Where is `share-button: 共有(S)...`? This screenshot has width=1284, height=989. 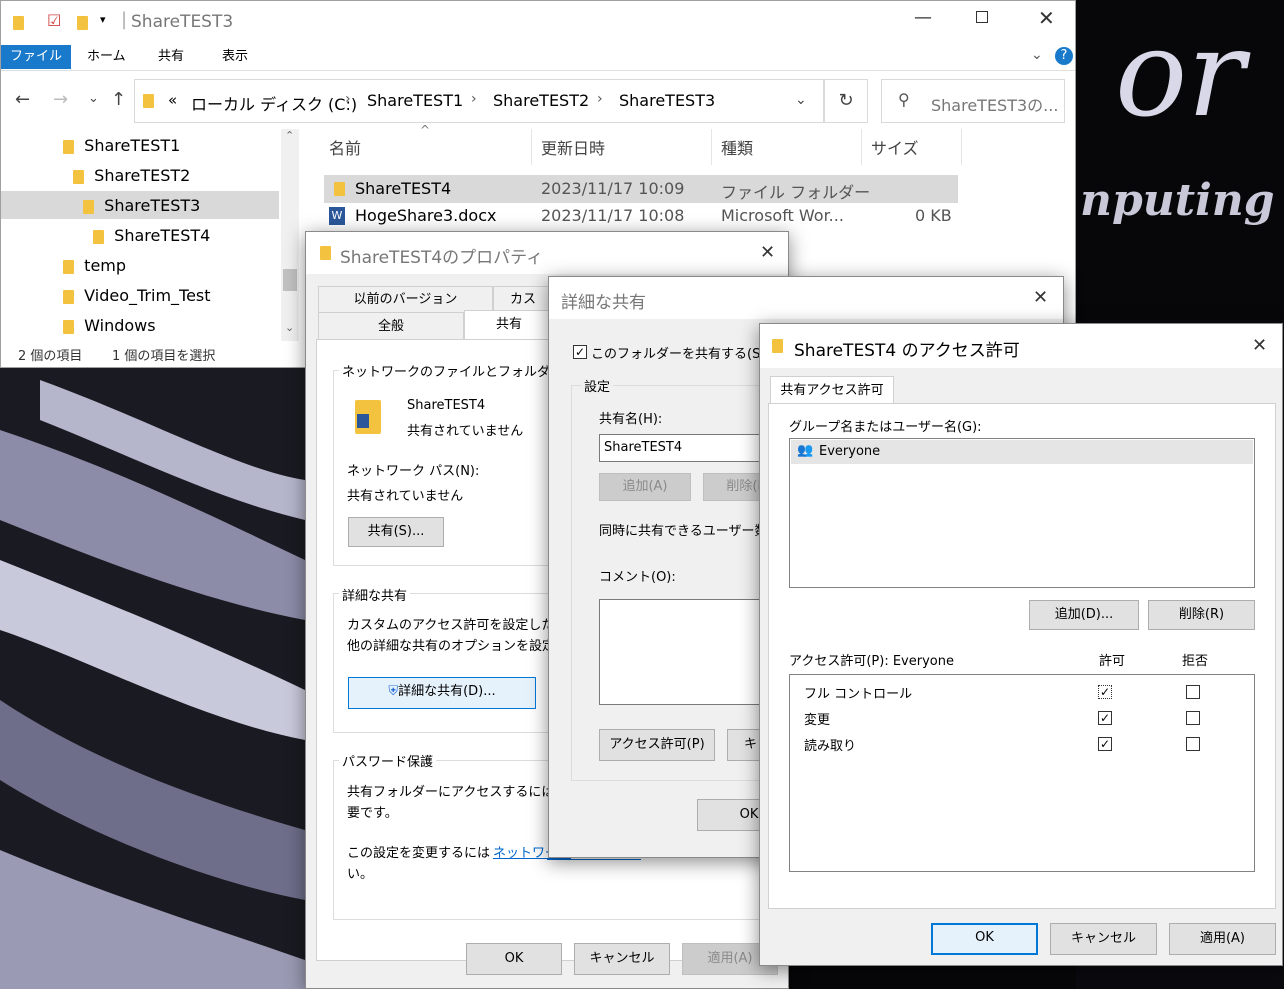 share-button: 共有(S)... is located at coordinates (396, 532).